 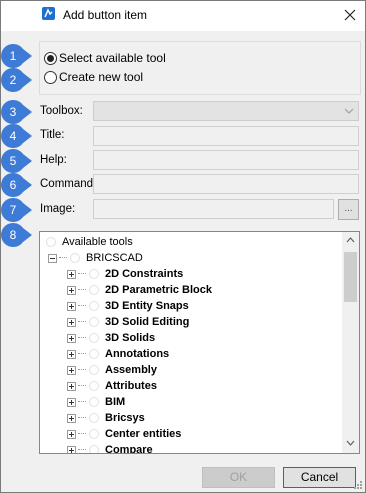 I want to click on select-available-tool-option: Select available tool, so click(x=105, y=58).